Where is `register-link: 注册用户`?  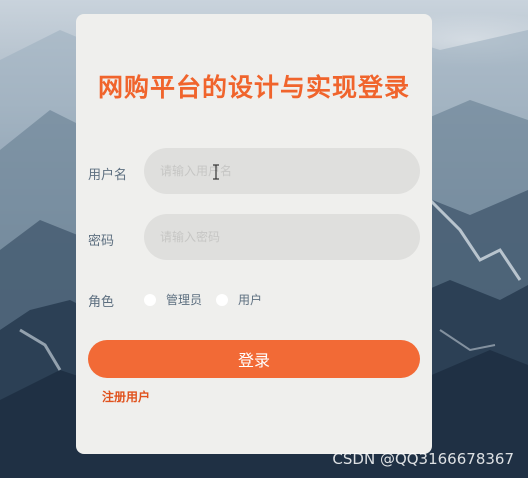
register-link: 注册用户 is located at coordinates (126, 396).